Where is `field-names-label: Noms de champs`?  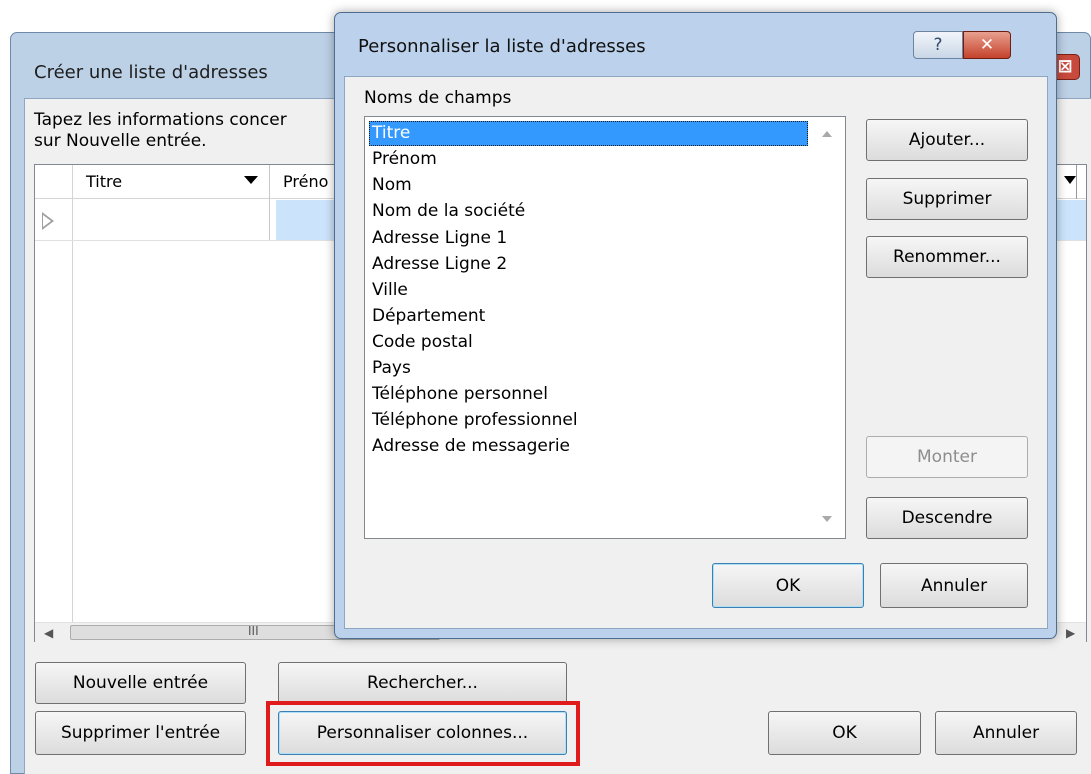
field-names-label: Noms de champs is located at coordinates (438, 98).